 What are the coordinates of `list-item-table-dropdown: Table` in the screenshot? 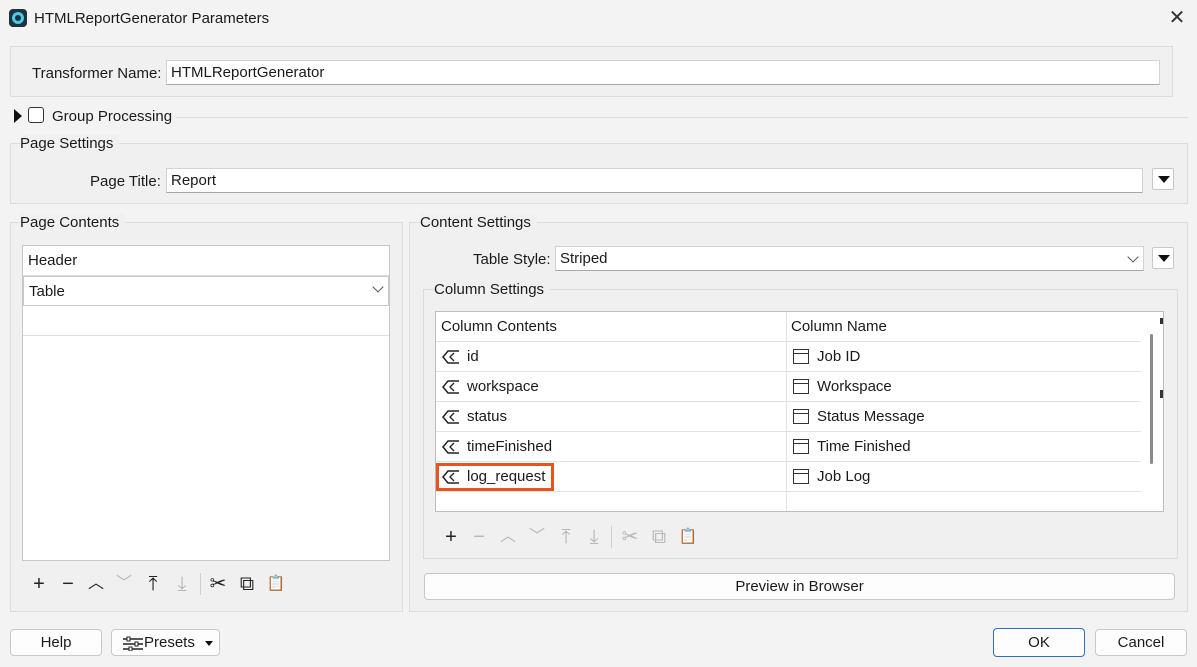 It's located at (206, 291).